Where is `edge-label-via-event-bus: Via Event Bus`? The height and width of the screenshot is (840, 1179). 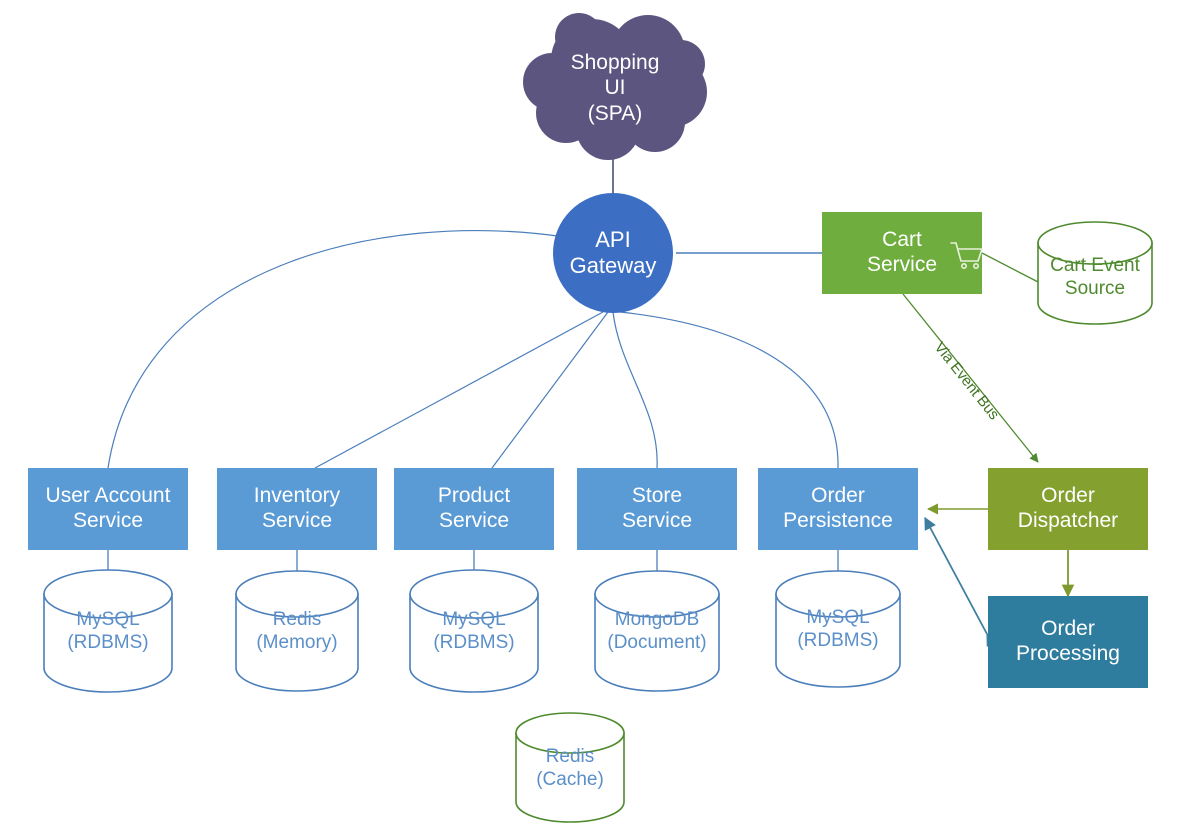
edge-label-via-event-bus: Via Event Bus is located at coordinates (966, 381).